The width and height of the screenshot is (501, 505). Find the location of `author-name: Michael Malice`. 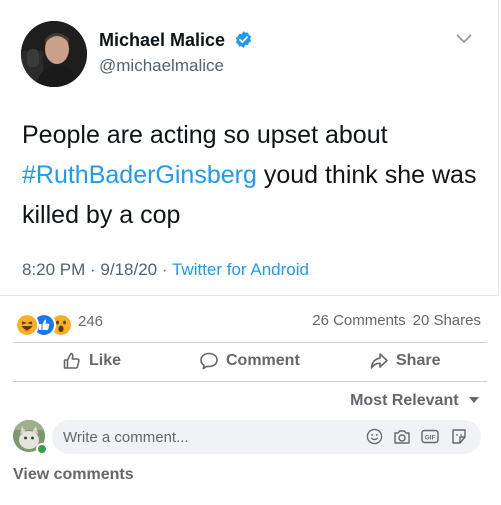

author-name: Michael Malice is located at coordinates (176, 40).